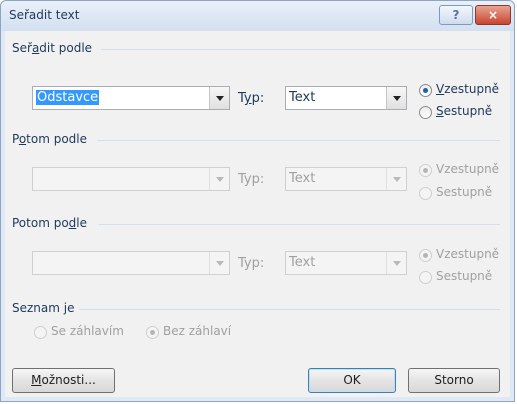  Describe the element at coordinates (152, 332) in the screenshot. I see `no-header-radio` at that location.